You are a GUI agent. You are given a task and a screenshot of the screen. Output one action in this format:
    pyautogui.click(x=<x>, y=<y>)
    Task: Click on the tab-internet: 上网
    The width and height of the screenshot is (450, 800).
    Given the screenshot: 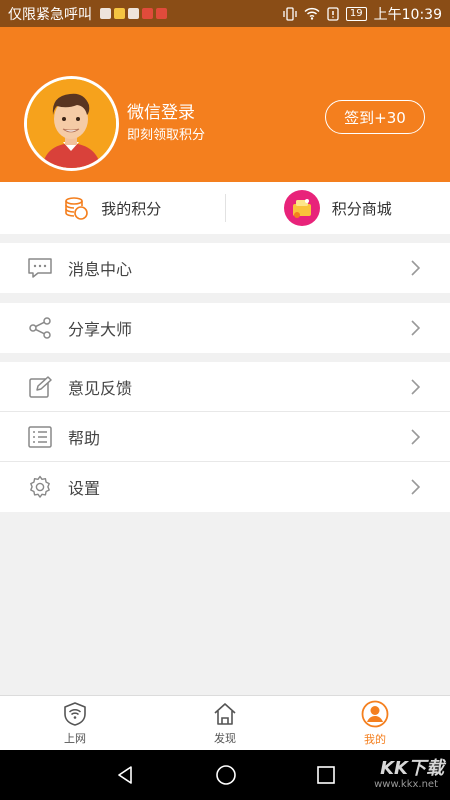 What is the action you would take?
    pyautogui.click(x=75, y=723)
    